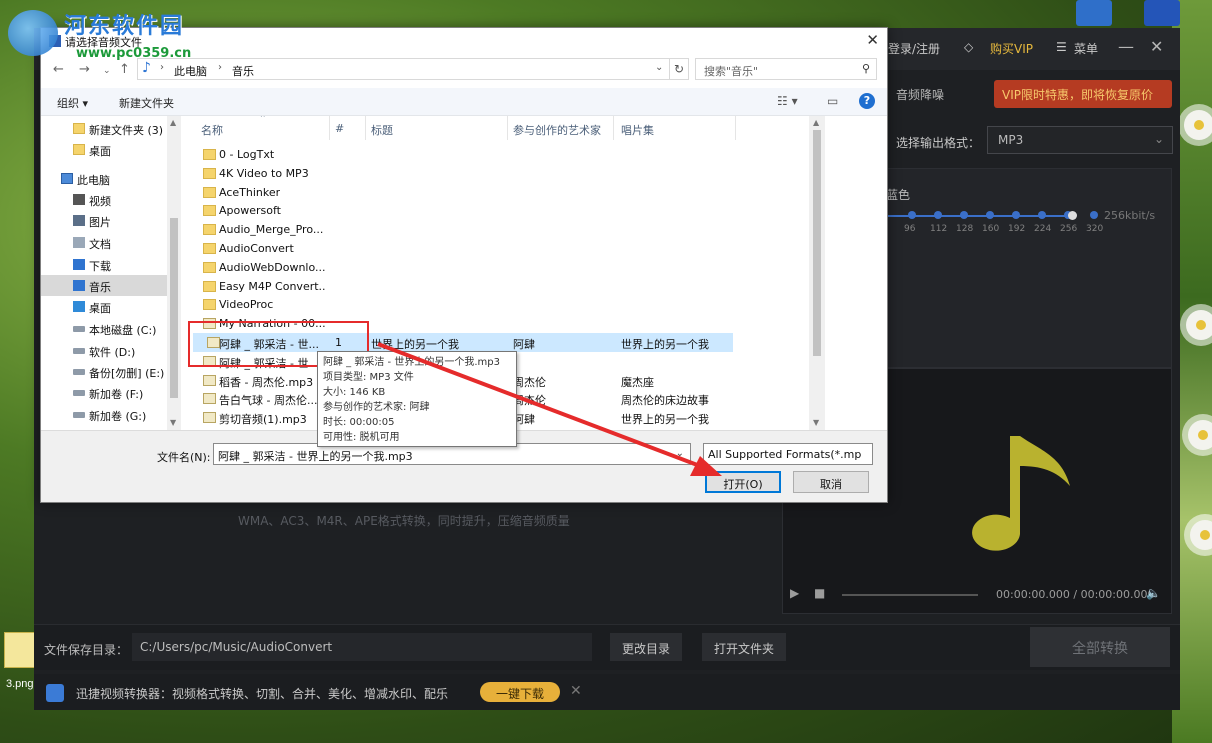  What do you see at coordinates (104, 242) in the screenshot?
I see `nav-item: 文档` at bounding box center [104, 242].